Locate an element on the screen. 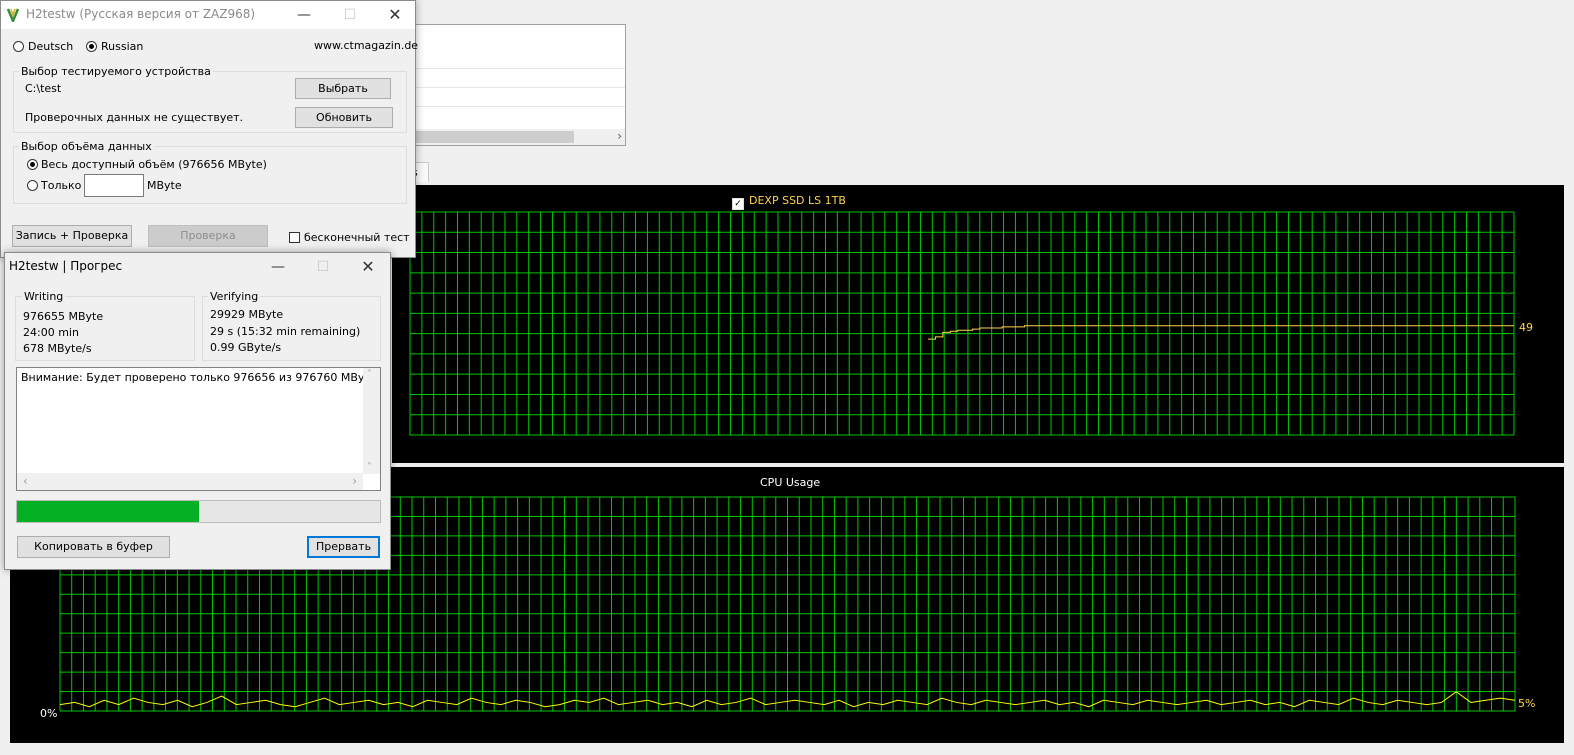 This screenshot has width=1574, height=755. only-mbyte-input is located at coordinates (114, 185).